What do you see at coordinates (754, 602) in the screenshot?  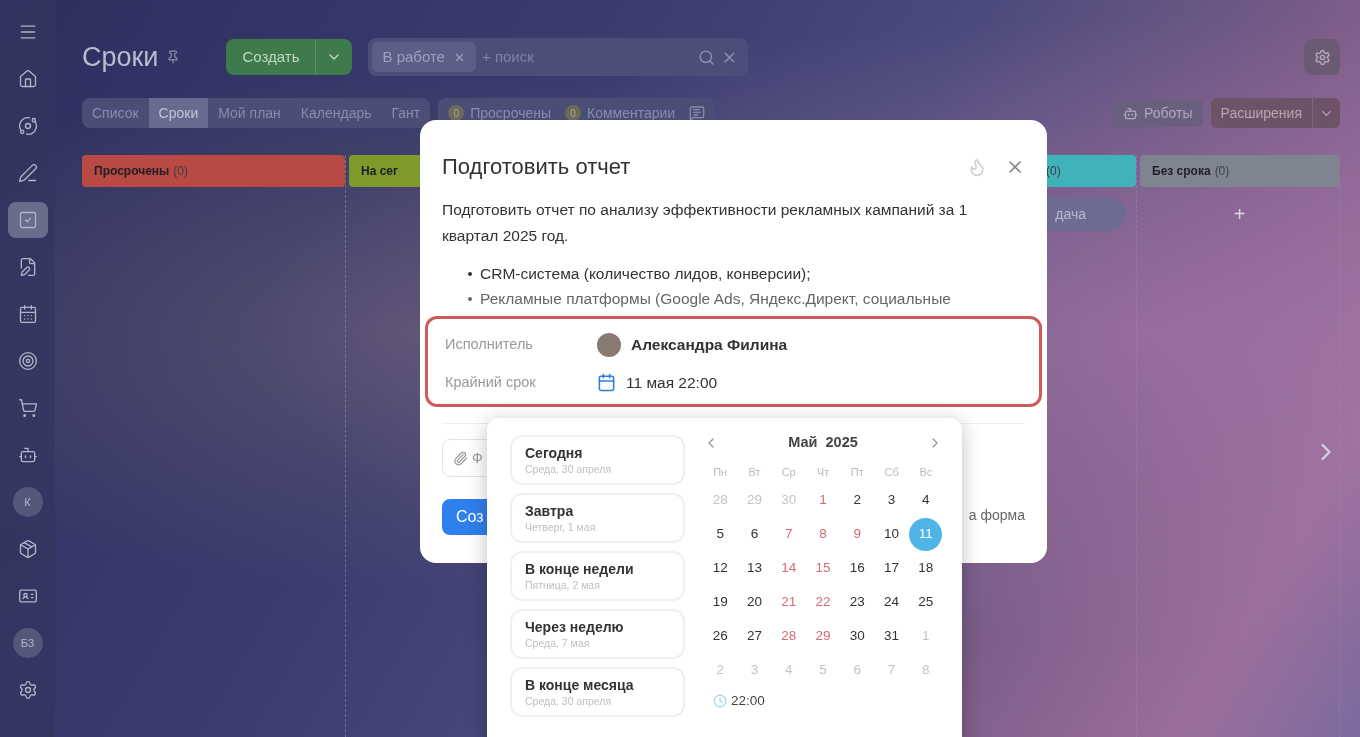 I see `calendar-day: 20` at bounding box center [754, 602].